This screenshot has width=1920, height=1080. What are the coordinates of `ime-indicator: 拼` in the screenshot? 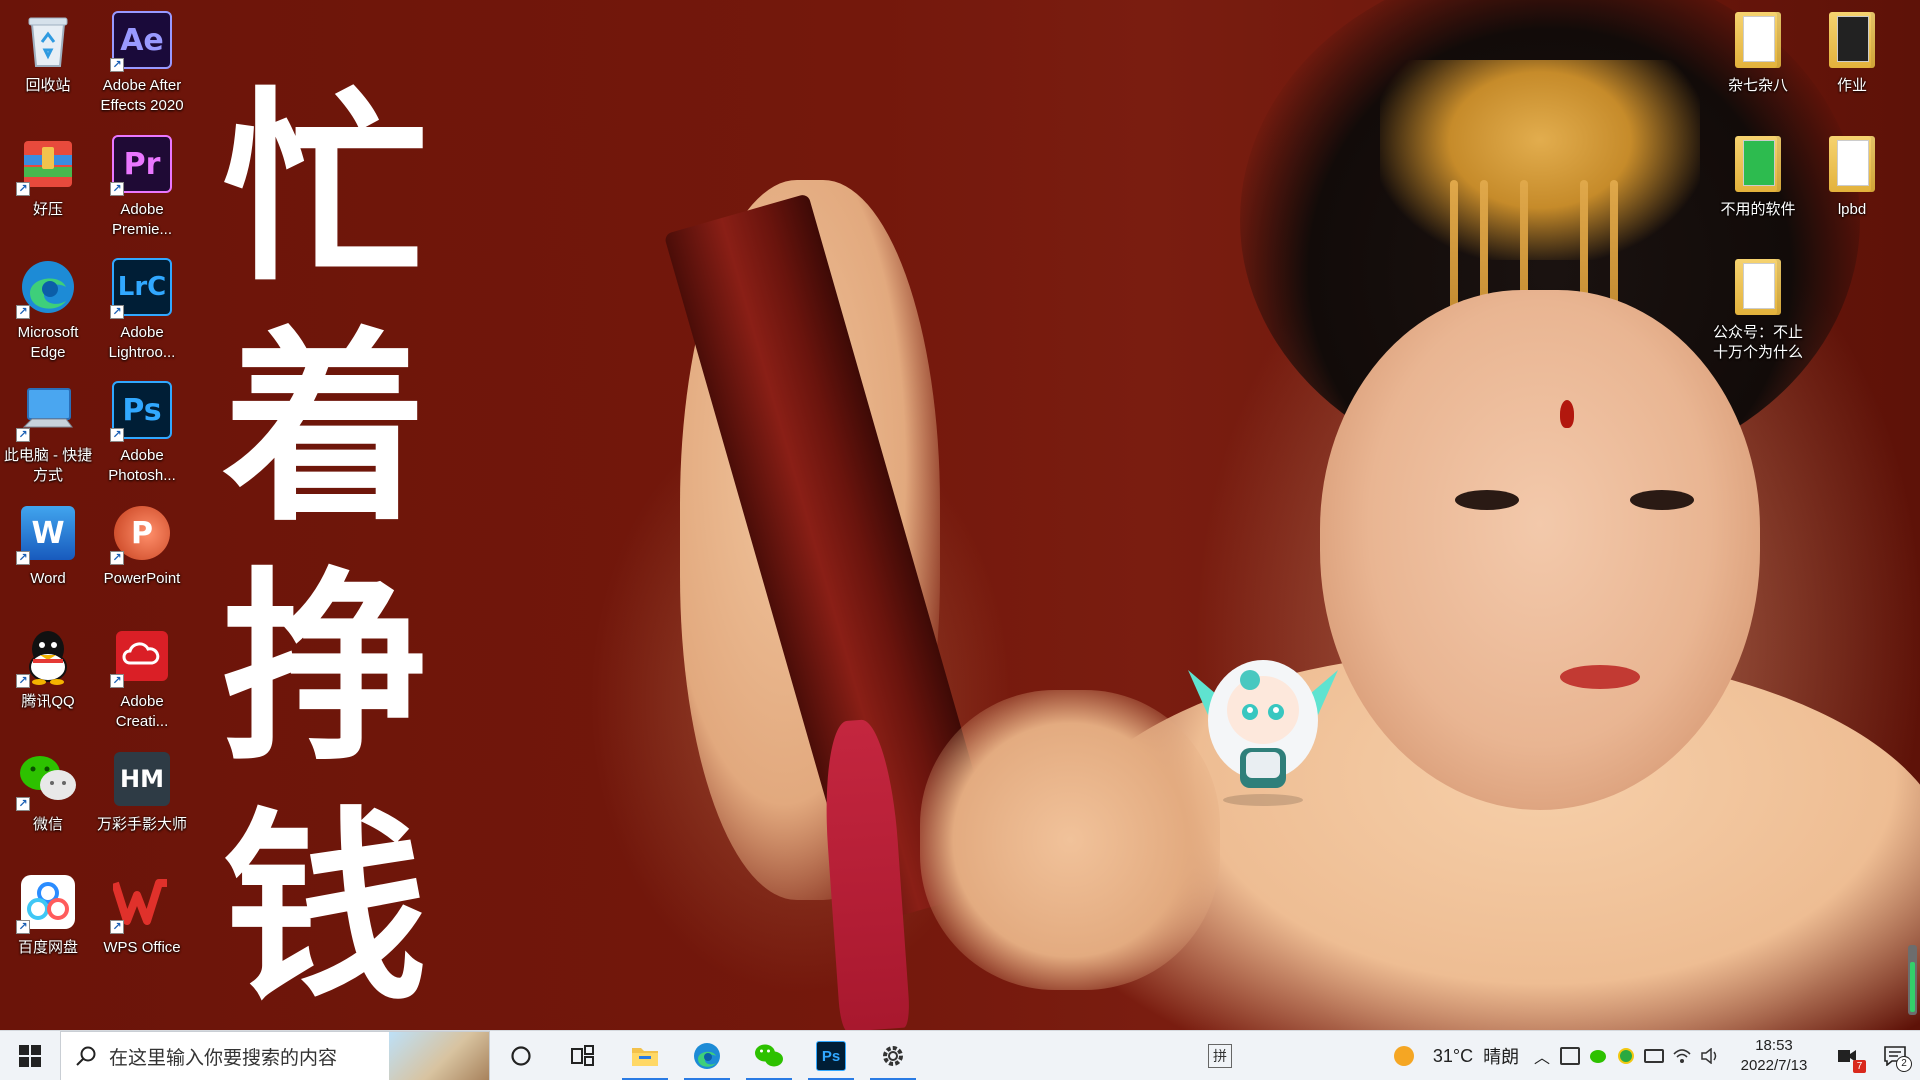 It's located at (1220, 1056).